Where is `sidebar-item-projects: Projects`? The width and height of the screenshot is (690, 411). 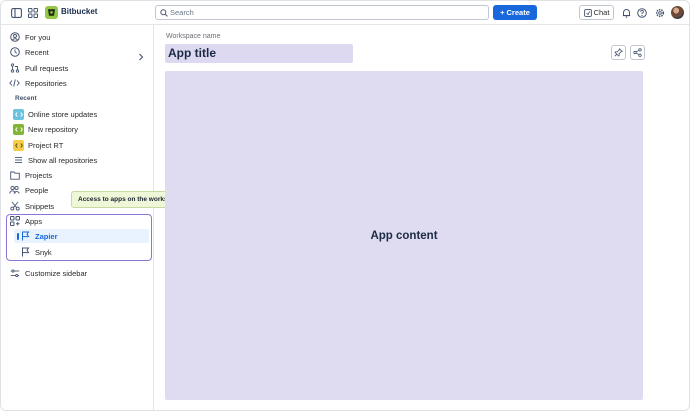 sidebar-item-projects: Projects is located at coordinates (77, 175).